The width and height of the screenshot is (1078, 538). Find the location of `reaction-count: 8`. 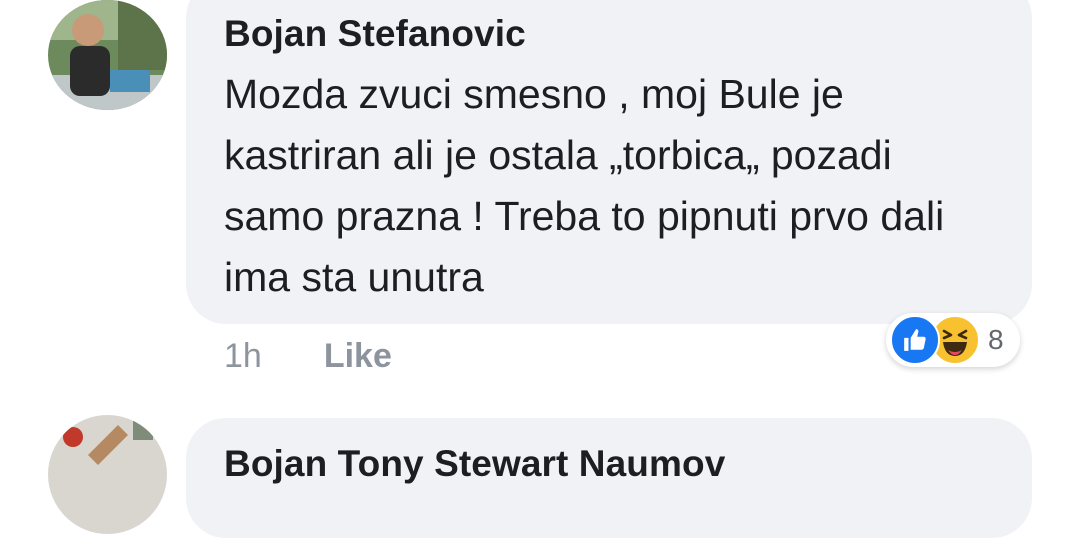

reaction-count: 8 is located at coordinates (996, 339).